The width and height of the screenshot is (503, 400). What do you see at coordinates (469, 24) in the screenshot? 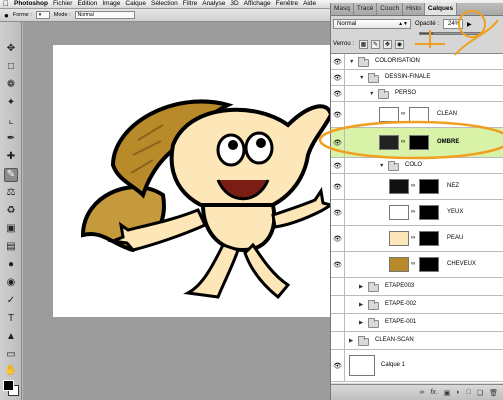
I see `opacity-arrow-icon: ▶` at bounding box center [469, 24].